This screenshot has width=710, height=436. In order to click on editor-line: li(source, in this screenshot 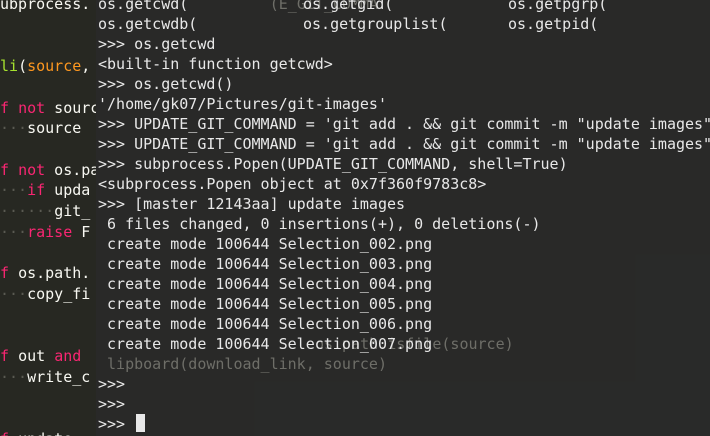, I will do `click(45, 66)`.